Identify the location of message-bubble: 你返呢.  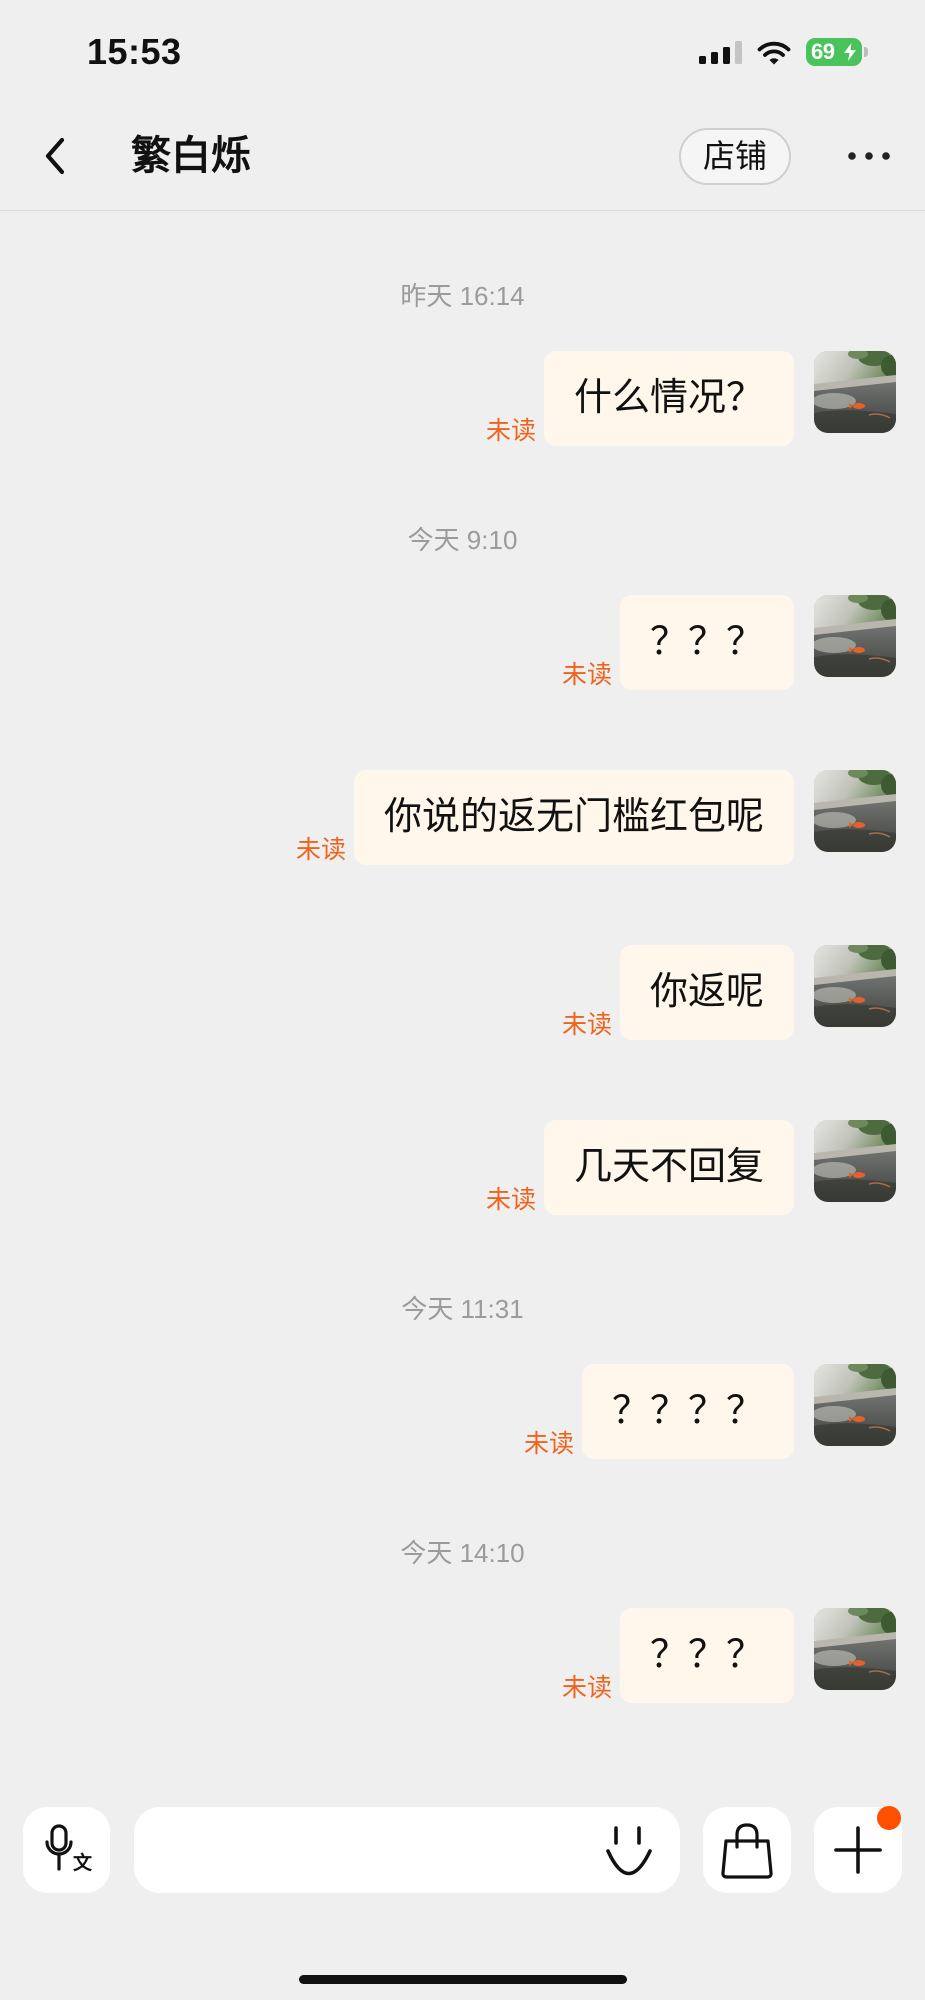
(706, 992).